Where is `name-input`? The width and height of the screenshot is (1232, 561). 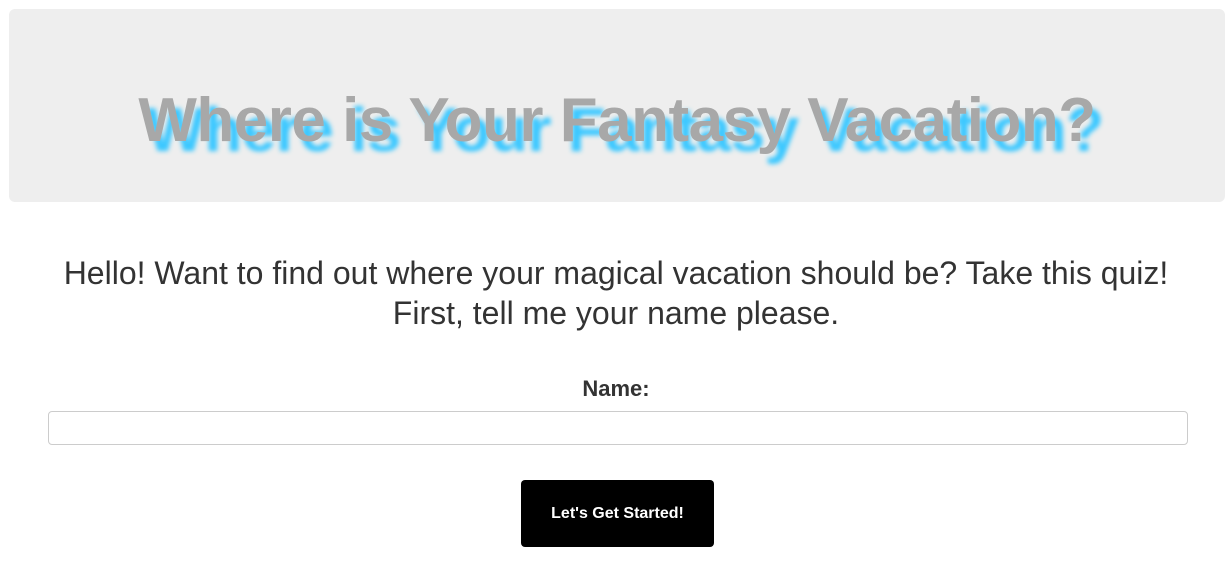 name-input is located at coordinates (618, 428).